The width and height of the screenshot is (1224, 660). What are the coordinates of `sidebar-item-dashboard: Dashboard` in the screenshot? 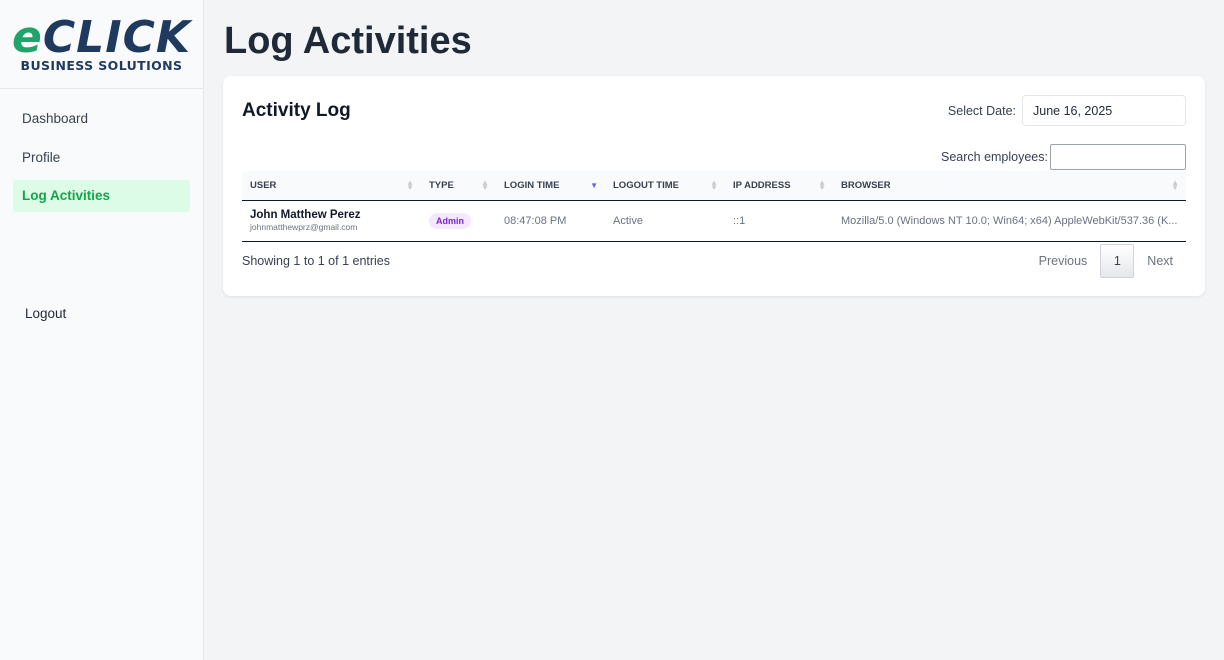 It's located at (101, 119).